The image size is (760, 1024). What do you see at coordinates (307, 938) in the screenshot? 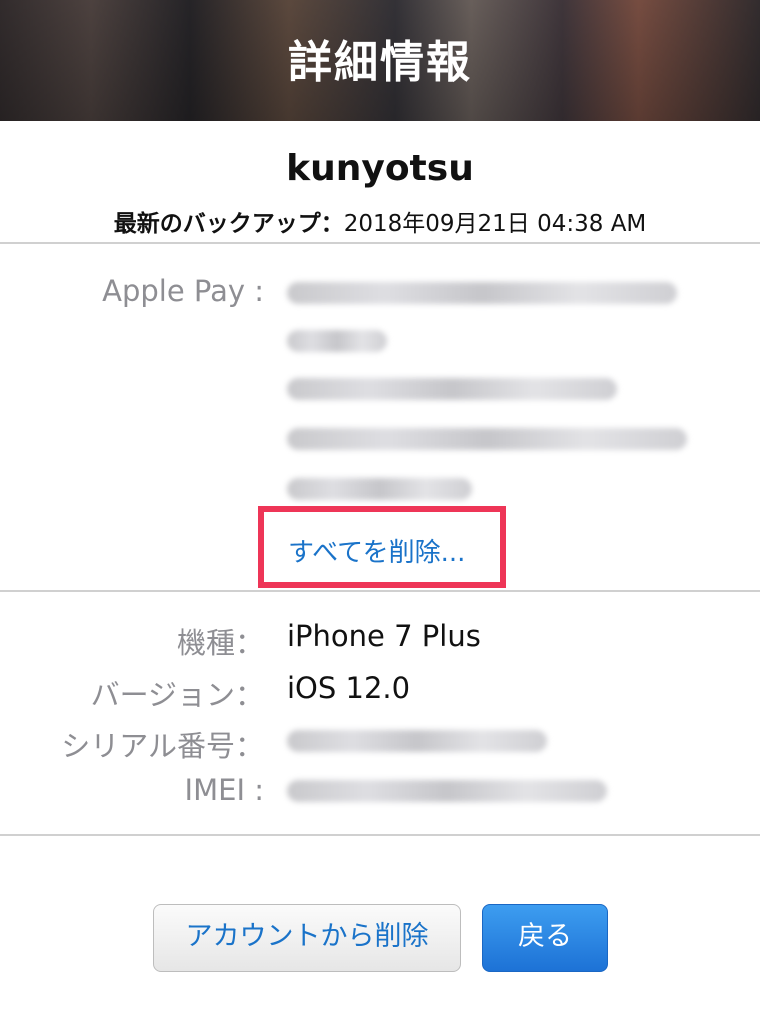
I see `remove-from-account-button: アカウントから削除` at bounding box center [307, 938].